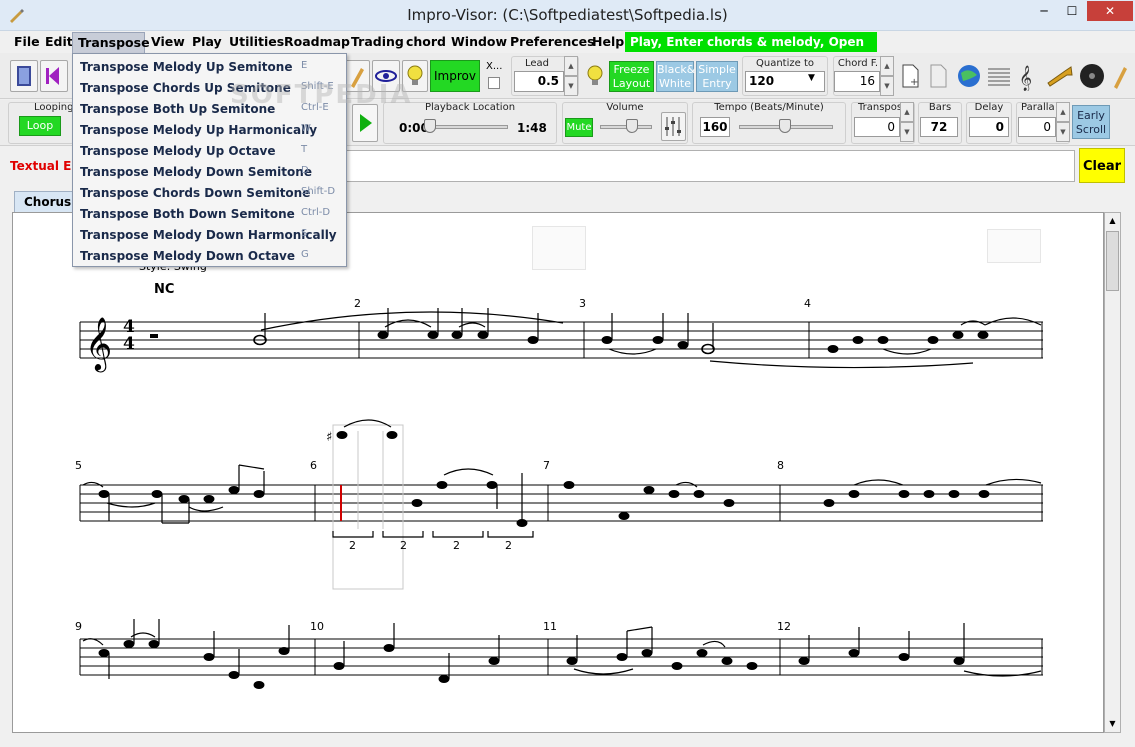 The width and height of the screenshot is (1135, 747). Describe the element at coordinates (209, 66) in the screenshot. I see `menu-item-transpose-melody-up-semitone: Transpose Melody Up Semitone E` at that location.